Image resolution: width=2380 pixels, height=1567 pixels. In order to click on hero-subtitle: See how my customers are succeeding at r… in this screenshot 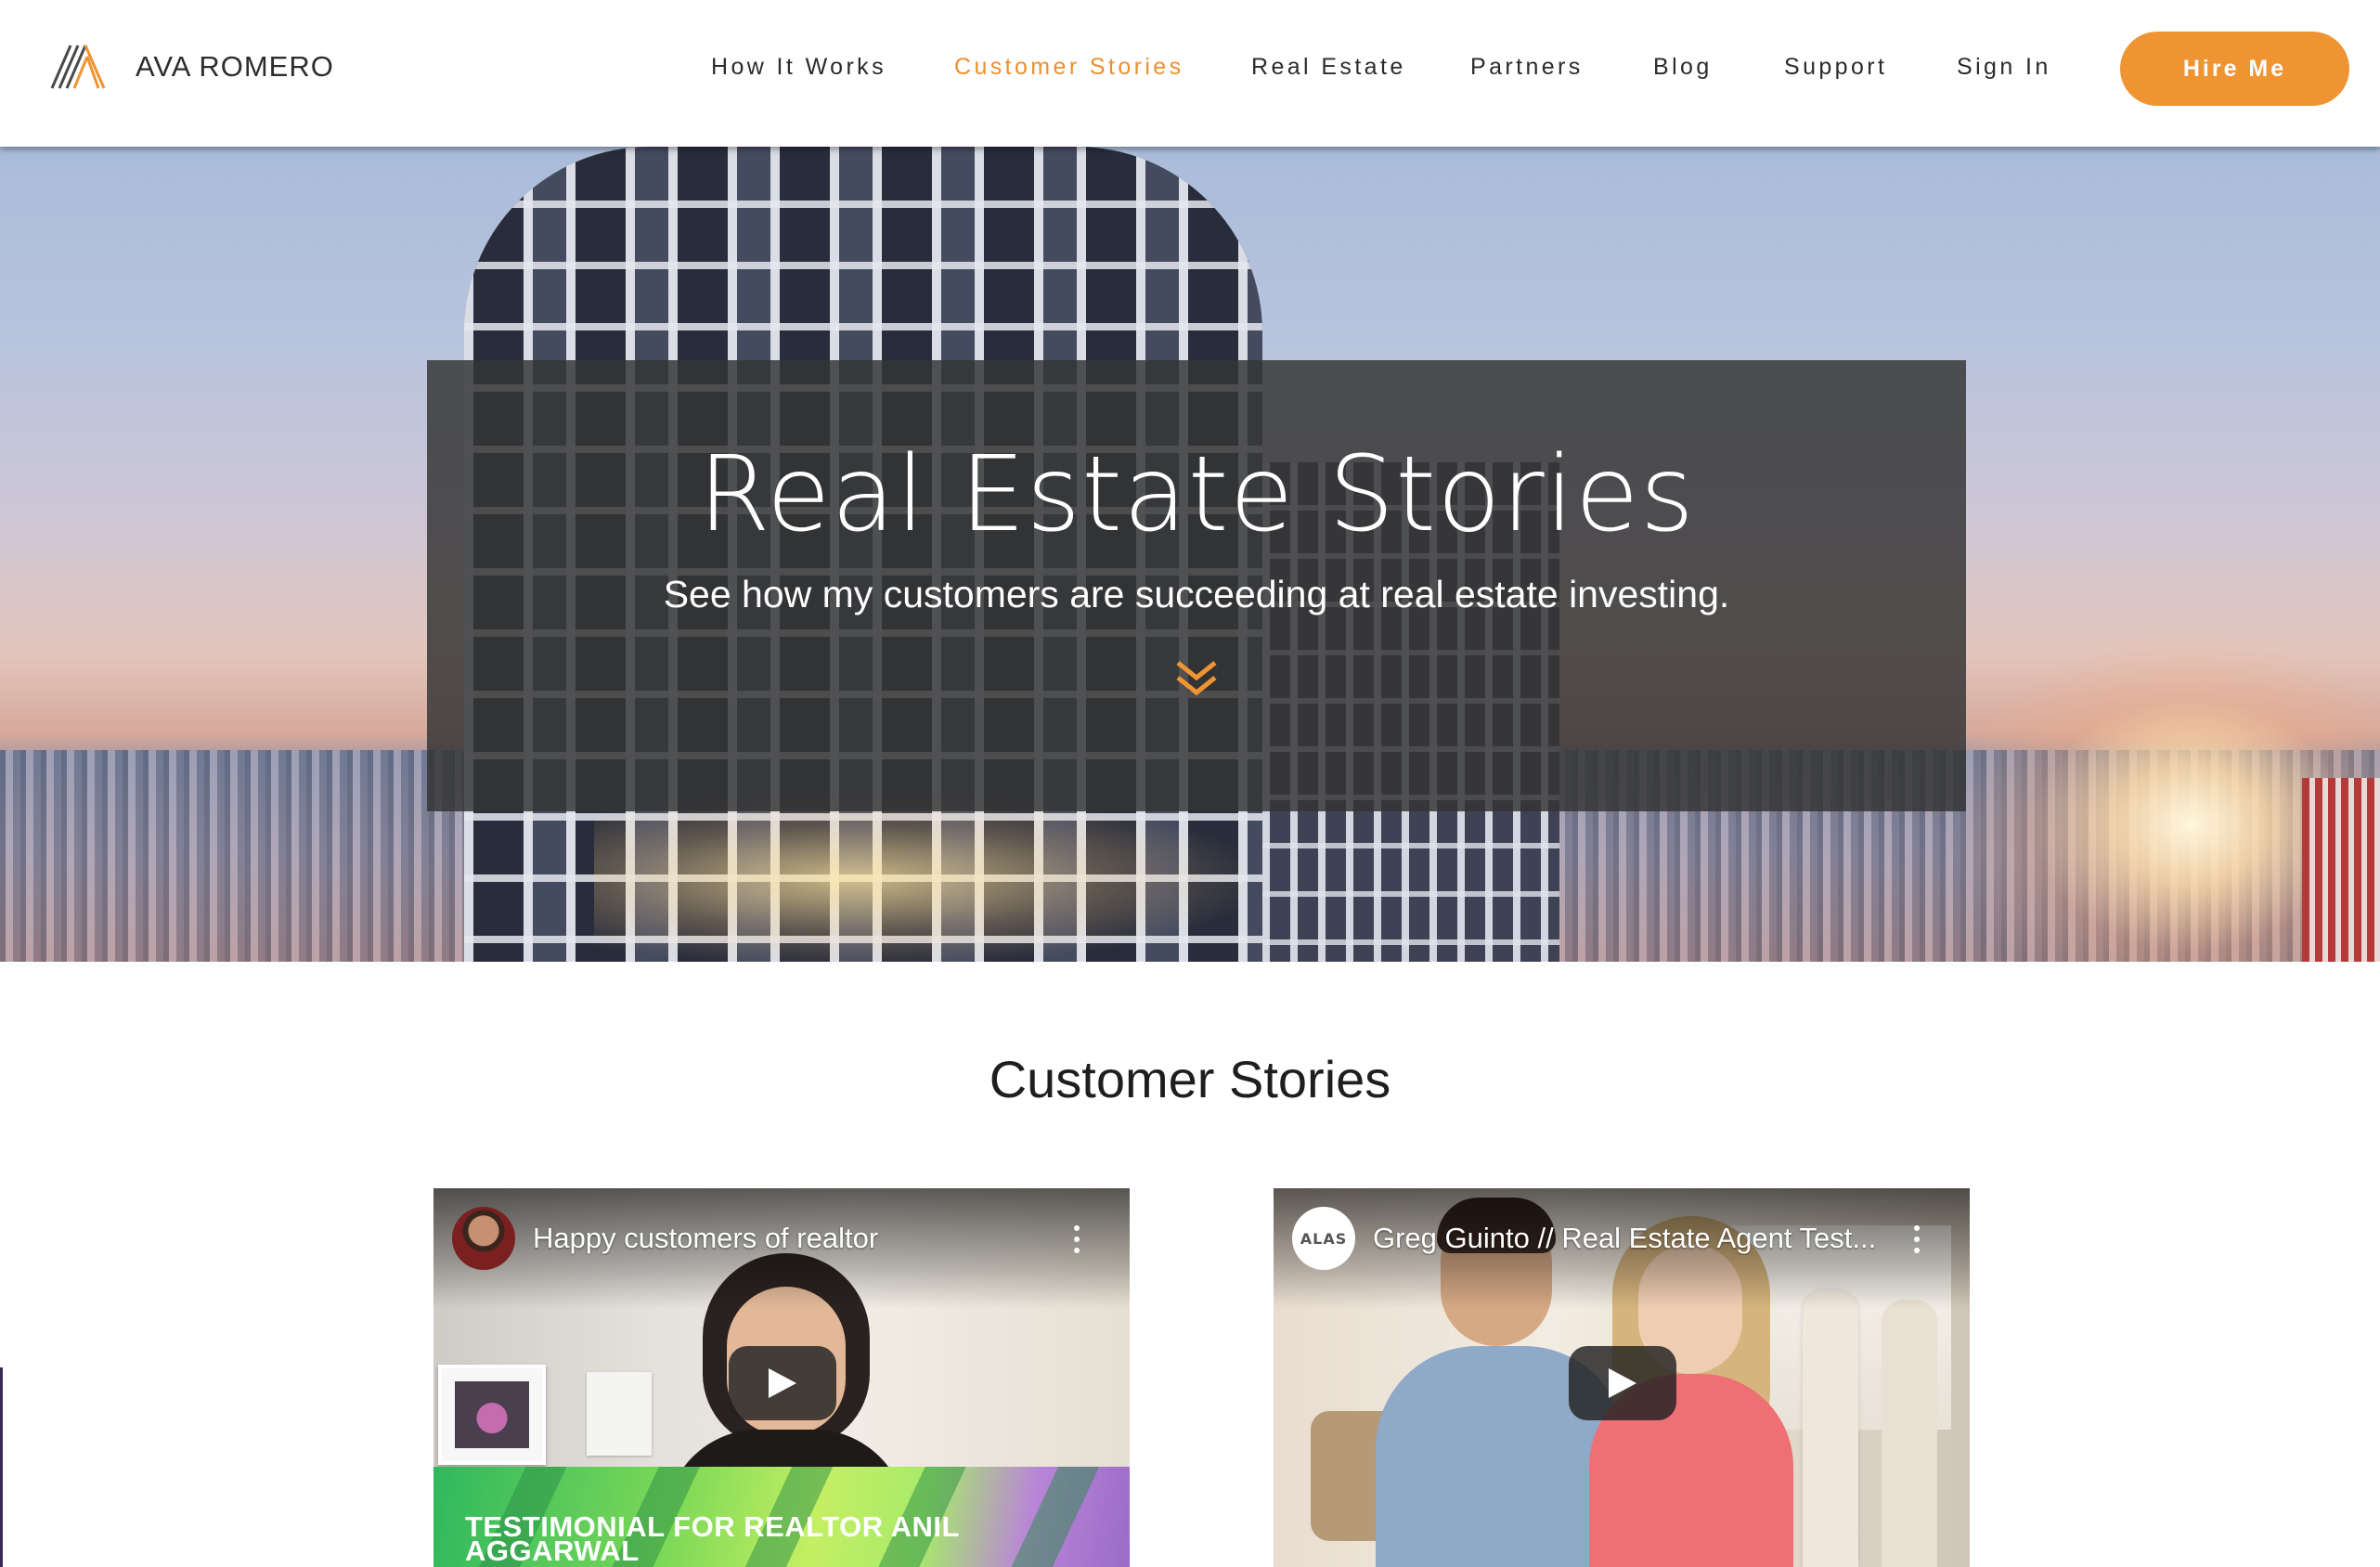, I will do `click(1196, 594)`.